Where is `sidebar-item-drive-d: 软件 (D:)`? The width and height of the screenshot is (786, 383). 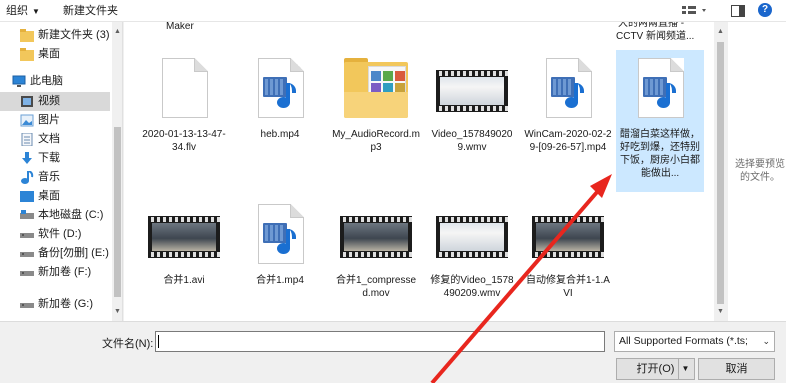 sidebar-item-drive-d: 软件 (D:) is located at coordinates (55, 234).